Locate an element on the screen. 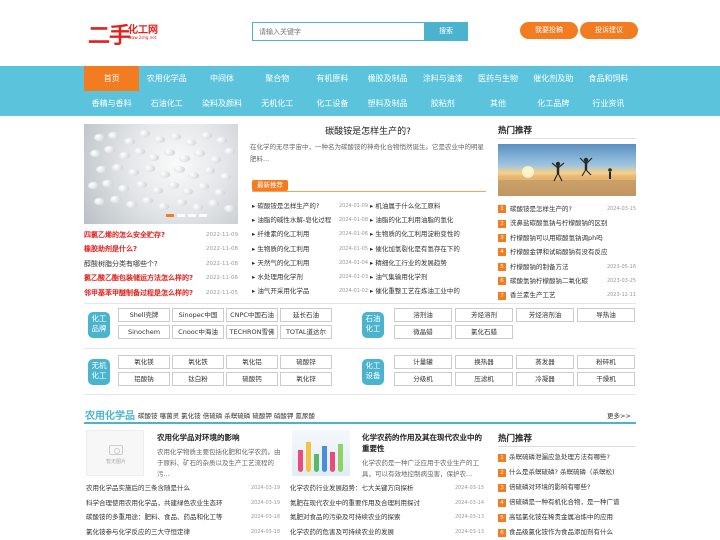 This screenshot has width=720, height=540. tag: 压滤机 is located at coordinates (484, 379).